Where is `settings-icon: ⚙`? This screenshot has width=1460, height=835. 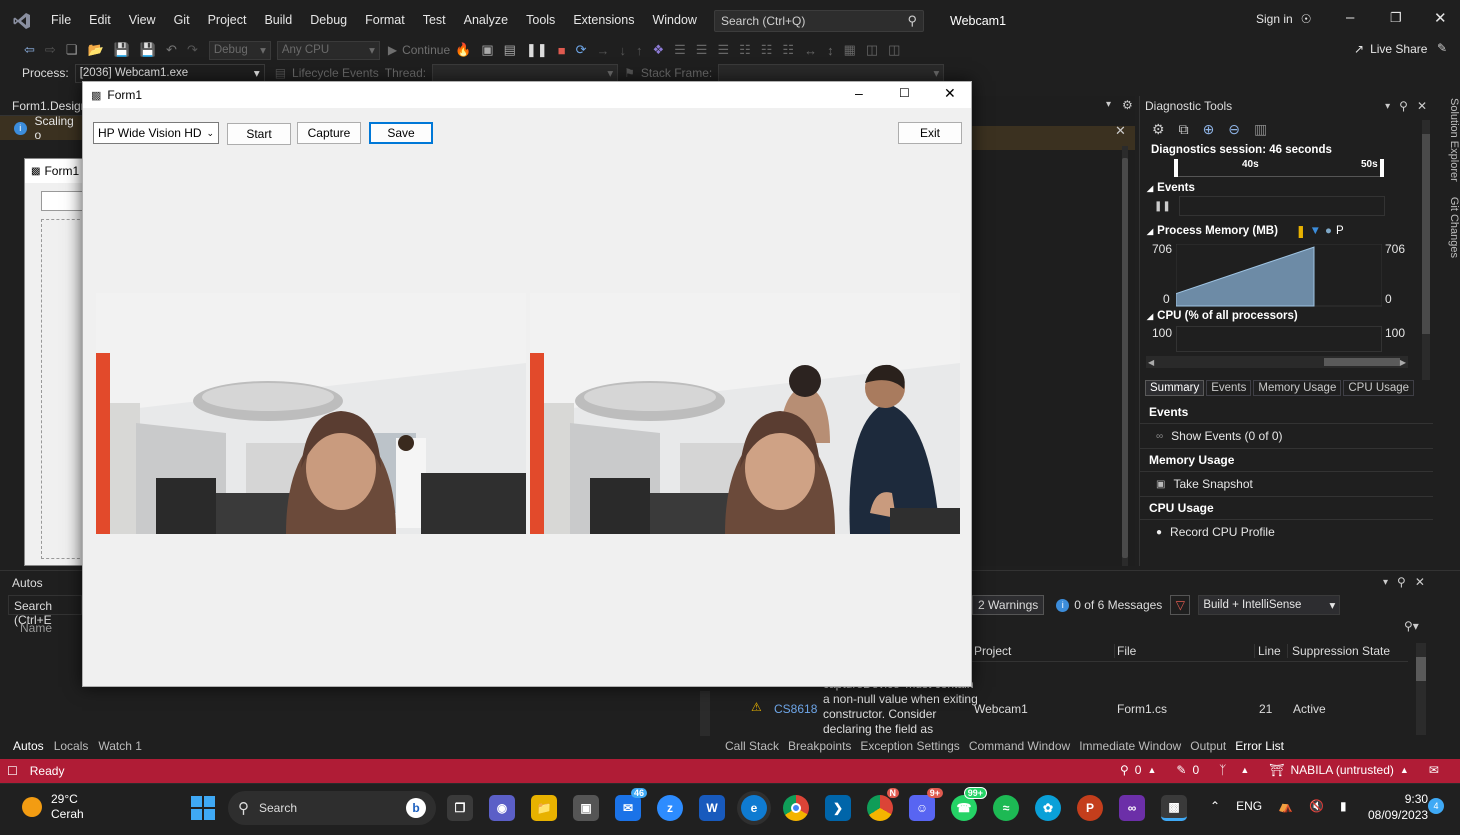 settings-icon: ⚙ is located at coordinates (1158, 129).